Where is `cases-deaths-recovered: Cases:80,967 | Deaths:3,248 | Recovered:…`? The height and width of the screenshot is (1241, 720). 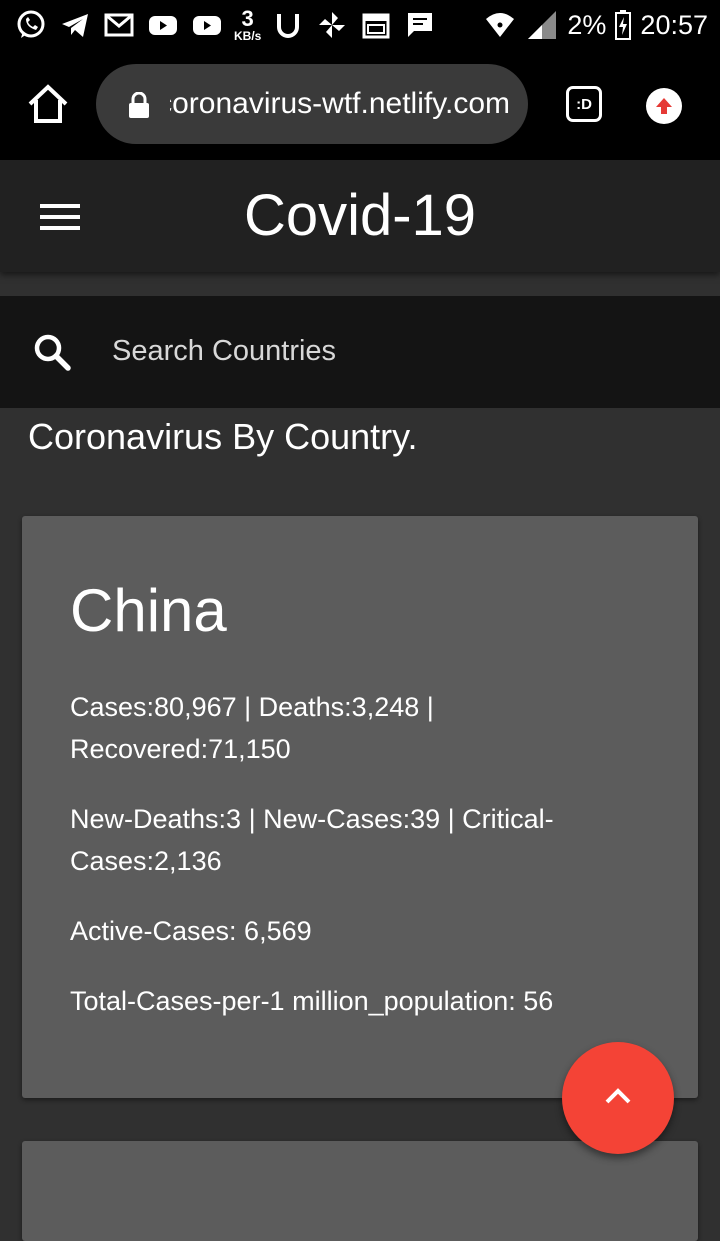
cases-deaths-recovered: Cases:80,967 | Deaths:3,248 | Recovered:… is located at coordinates (252, 728).